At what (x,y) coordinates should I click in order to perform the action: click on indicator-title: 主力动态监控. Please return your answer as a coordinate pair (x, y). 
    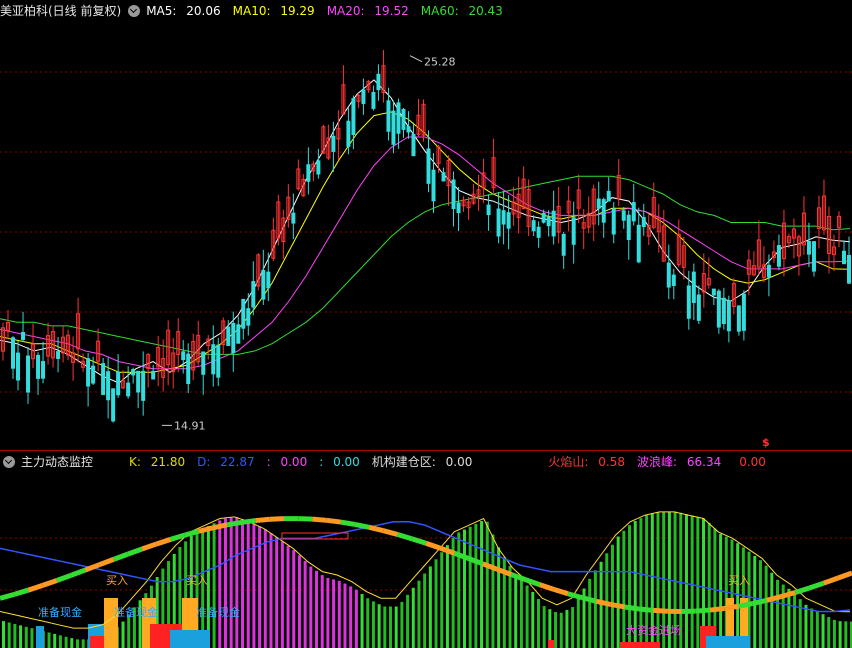
    Looking at the image, I should click on (57, 462).